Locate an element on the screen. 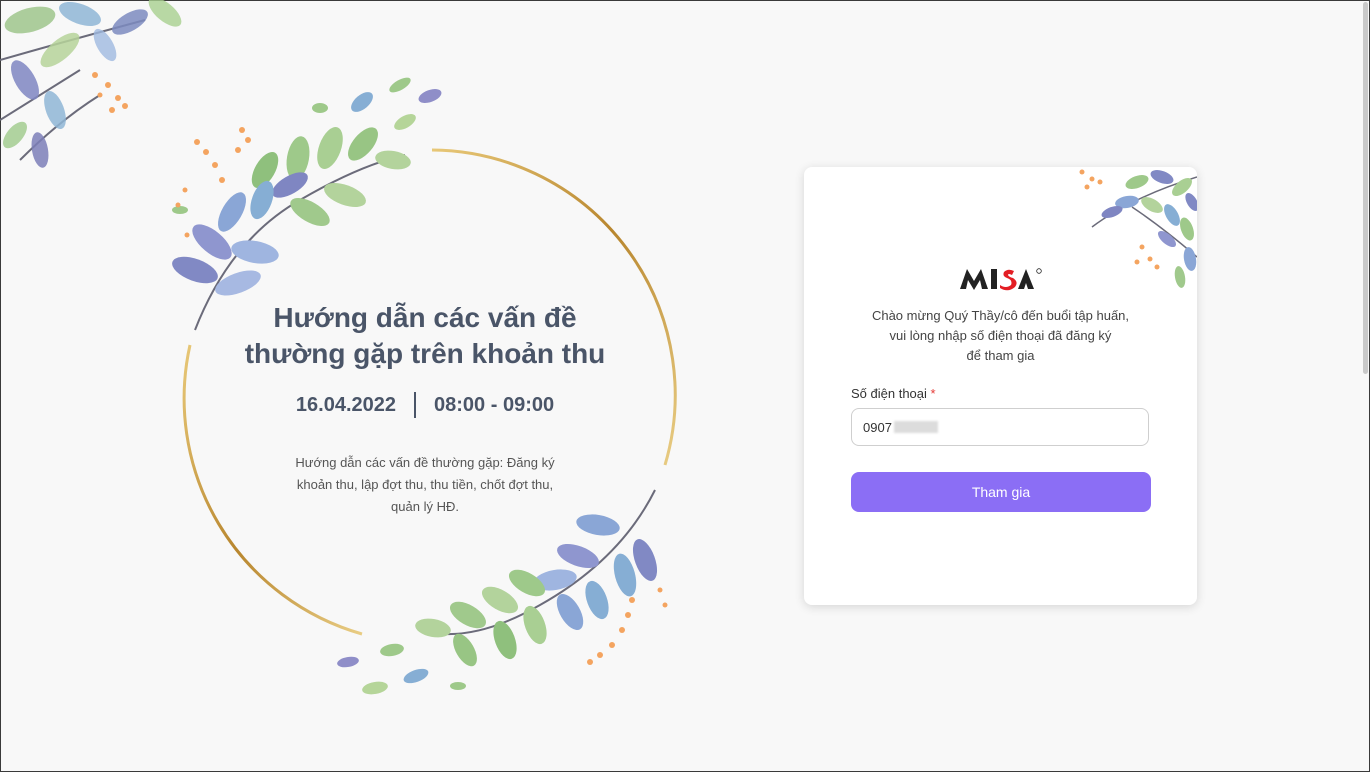 The width and height of the screenshot is (1370, 772). misa-logo-icon is located at coordinates (1001, 279).